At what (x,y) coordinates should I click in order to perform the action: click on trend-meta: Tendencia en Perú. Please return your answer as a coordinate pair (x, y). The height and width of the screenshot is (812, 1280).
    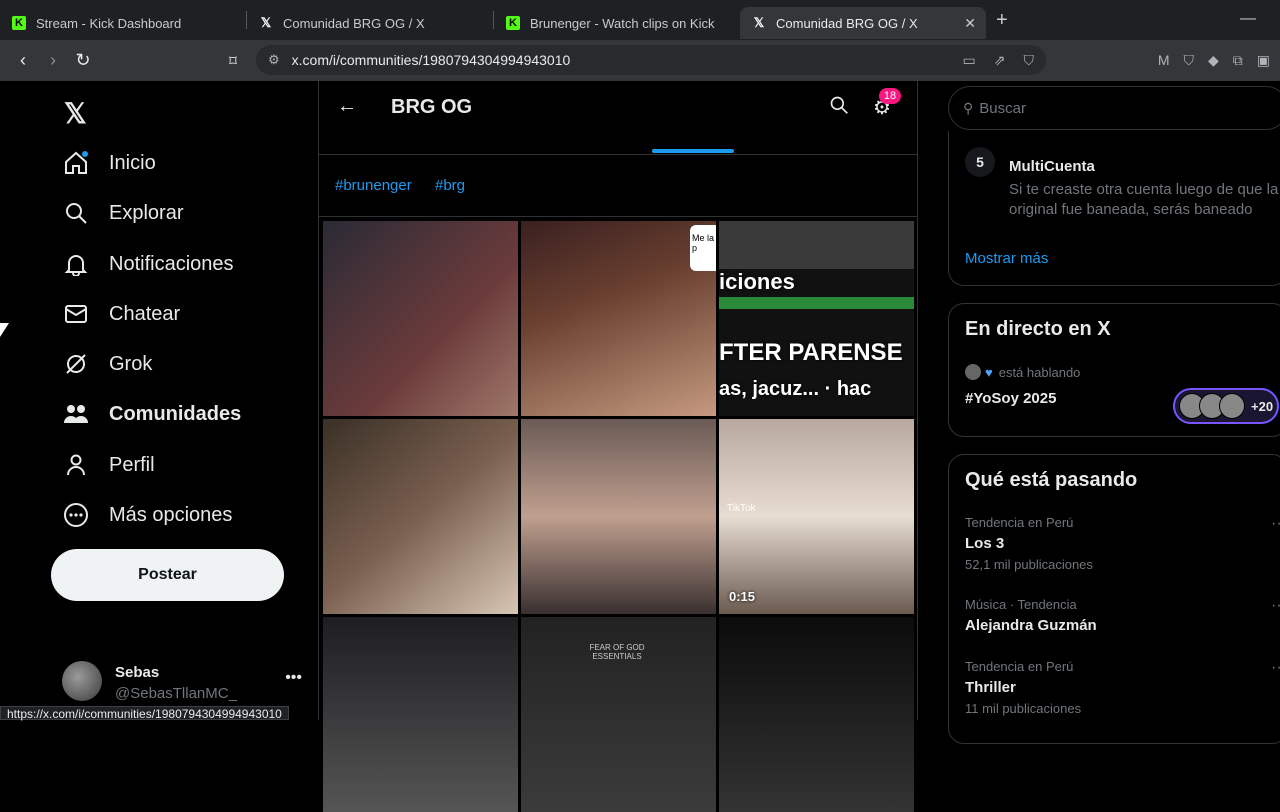
    Looking at the image, I should click on (1019, 522).